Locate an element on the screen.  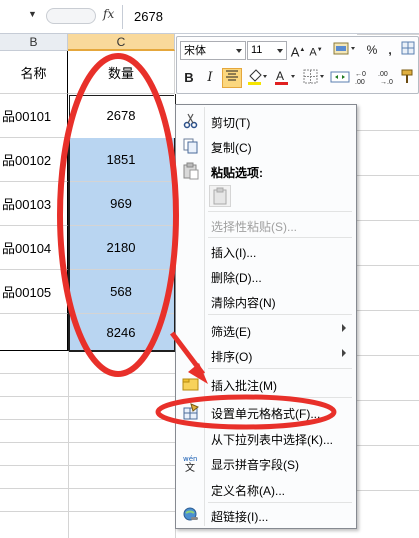
red-arrow-head is located at coordinates (198, 373).